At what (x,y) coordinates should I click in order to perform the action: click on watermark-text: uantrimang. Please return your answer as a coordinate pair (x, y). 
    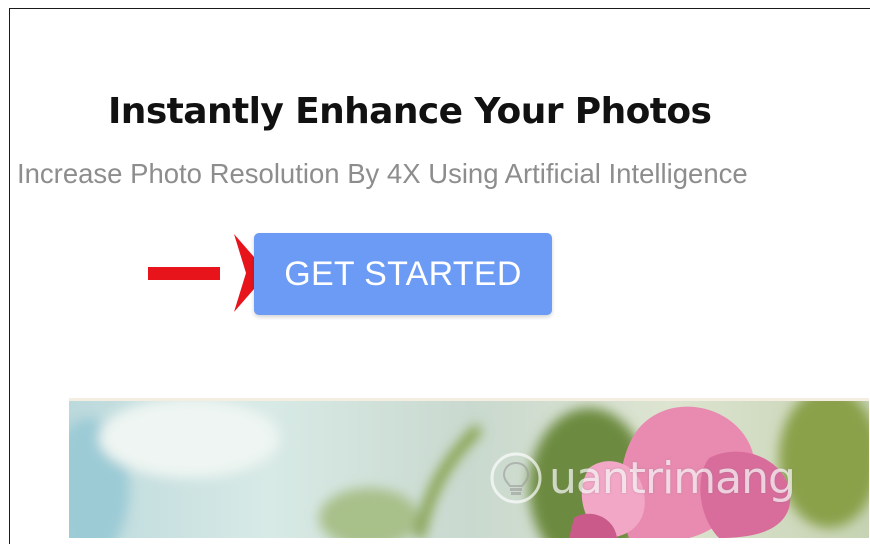
    Looking at the image, I should click on (672, 478).